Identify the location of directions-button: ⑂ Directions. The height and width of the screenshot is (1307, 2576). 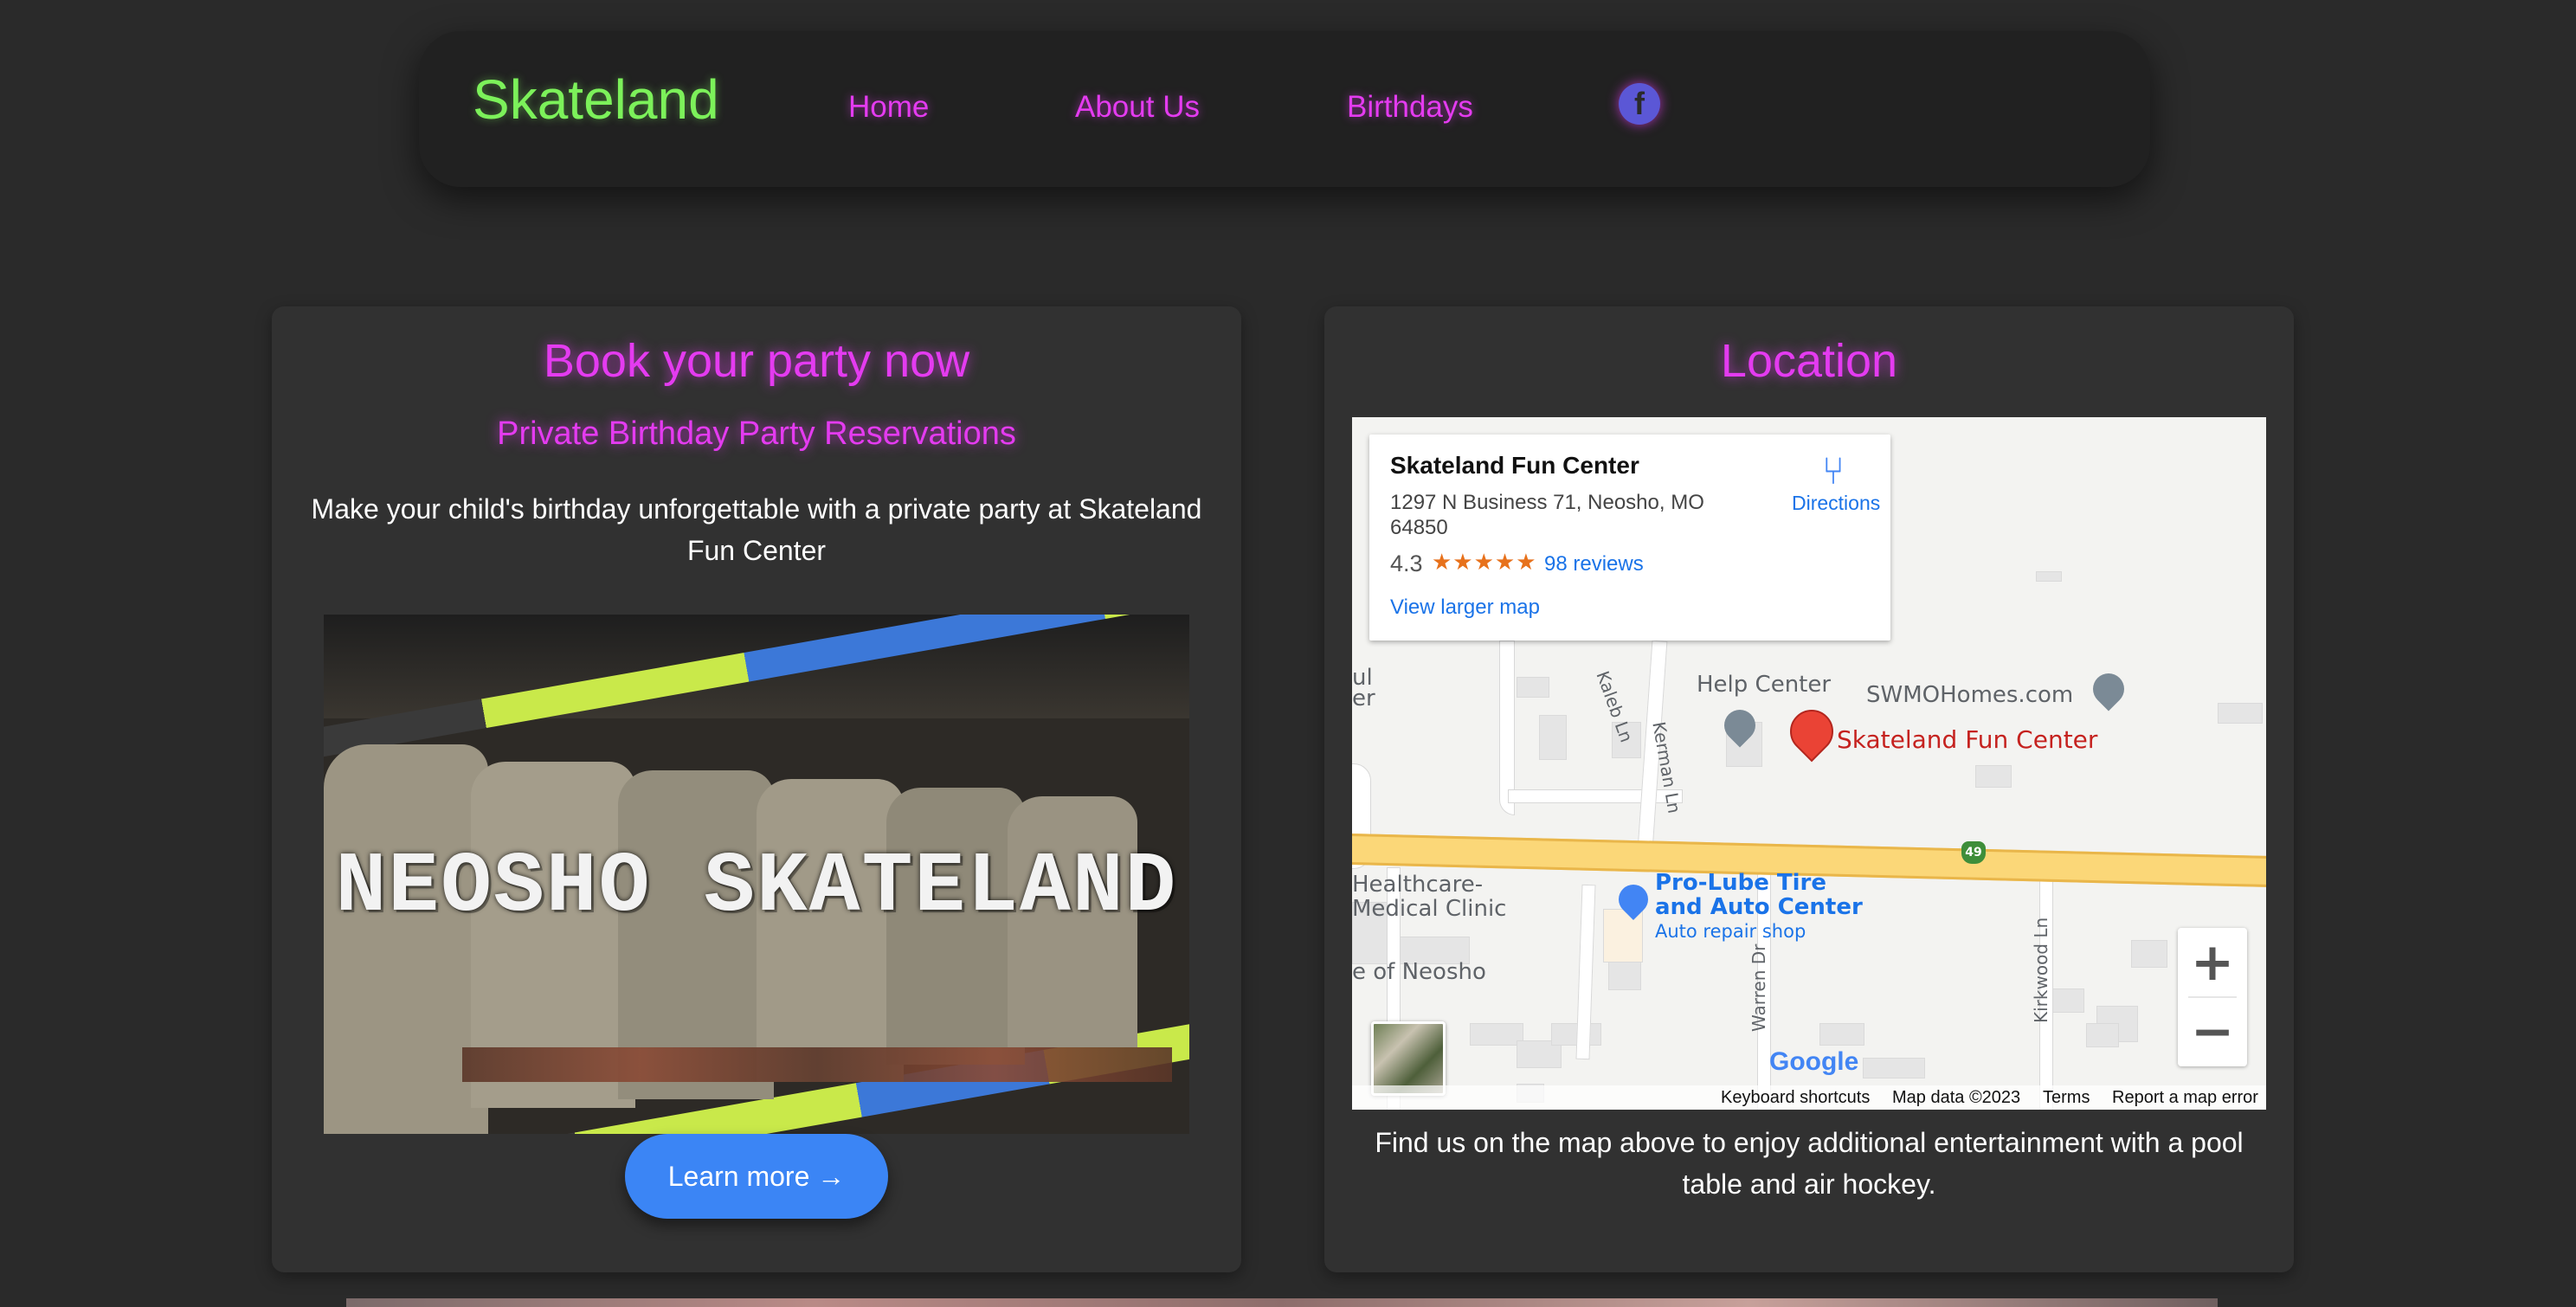
(1837, 483).